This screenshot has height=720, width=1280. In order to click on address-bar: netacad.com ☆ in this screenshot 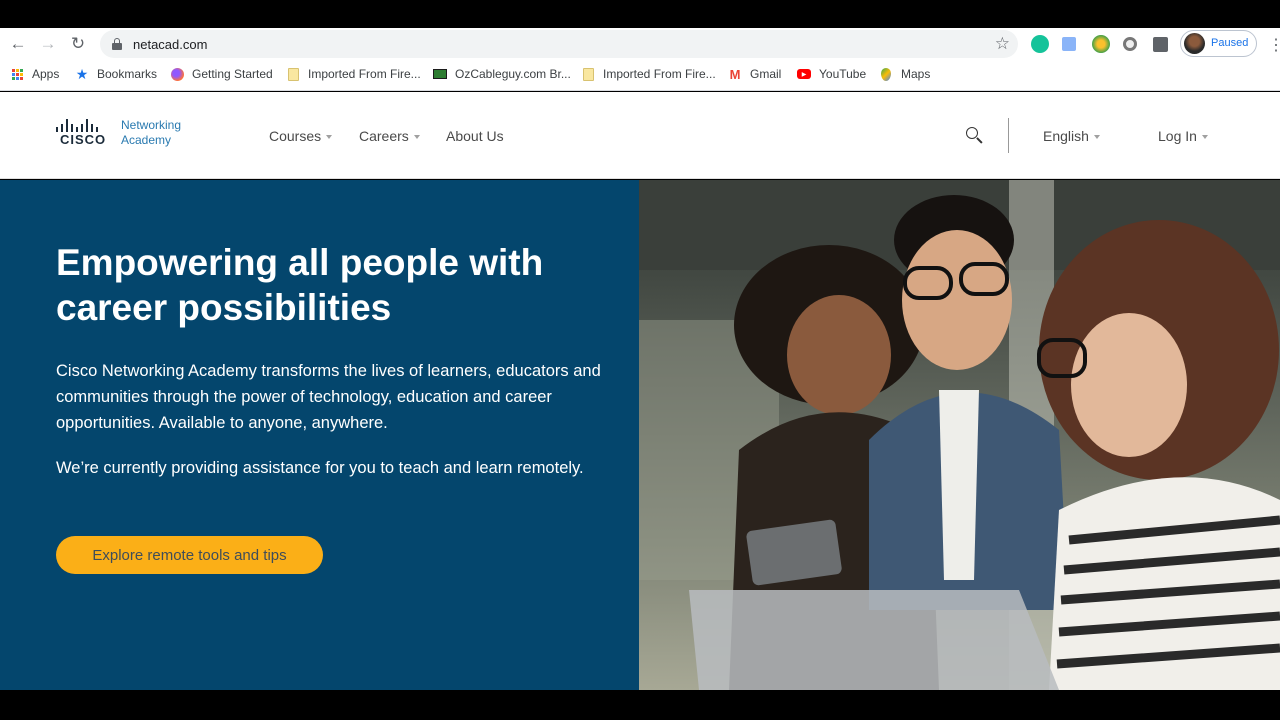, I will do `click(559, 44)`.